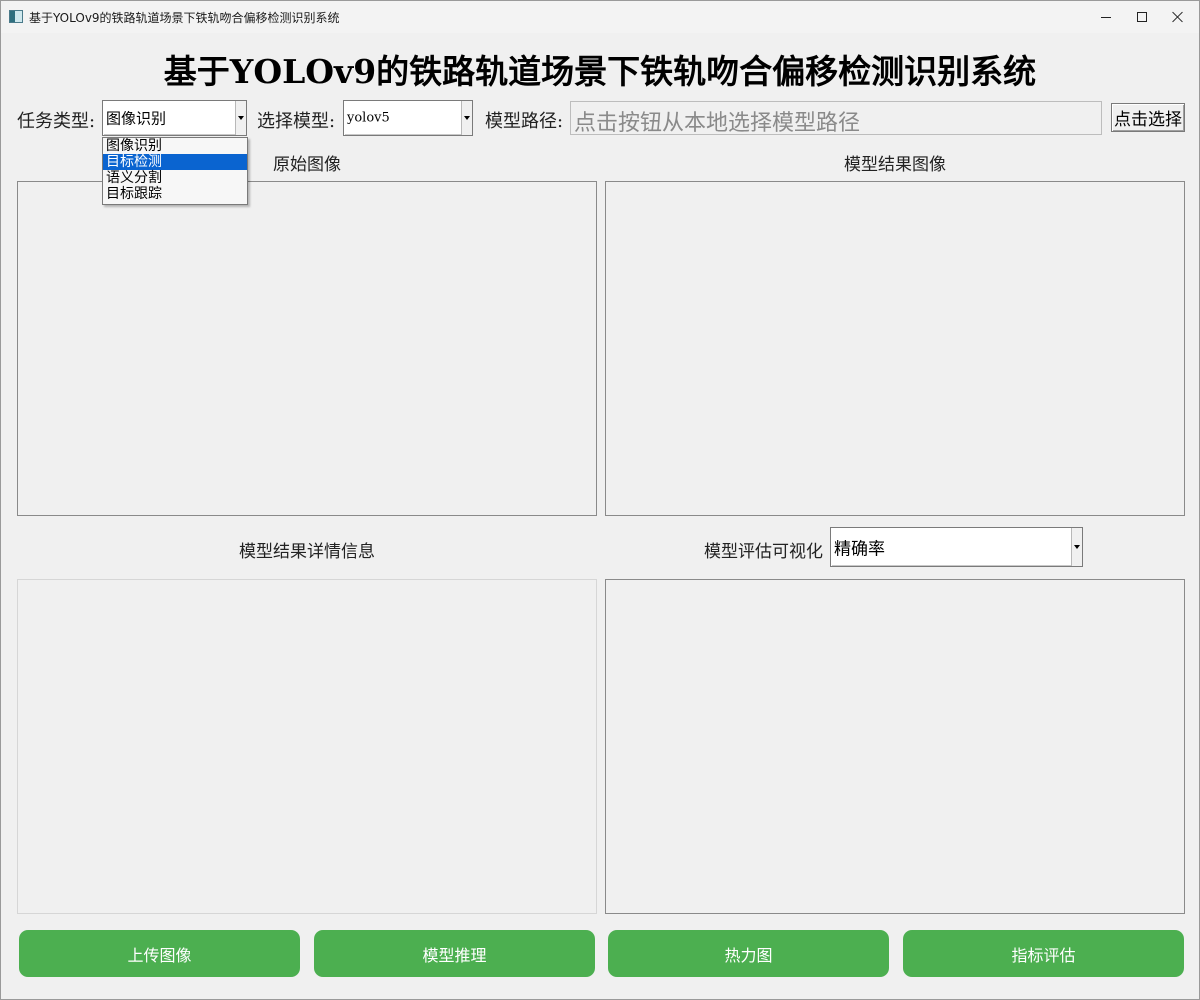  What do you see at coordinates (159, 953) in the screenshot?
I see `upload-image-button: 上传图像` at bounding box center [159, 953].